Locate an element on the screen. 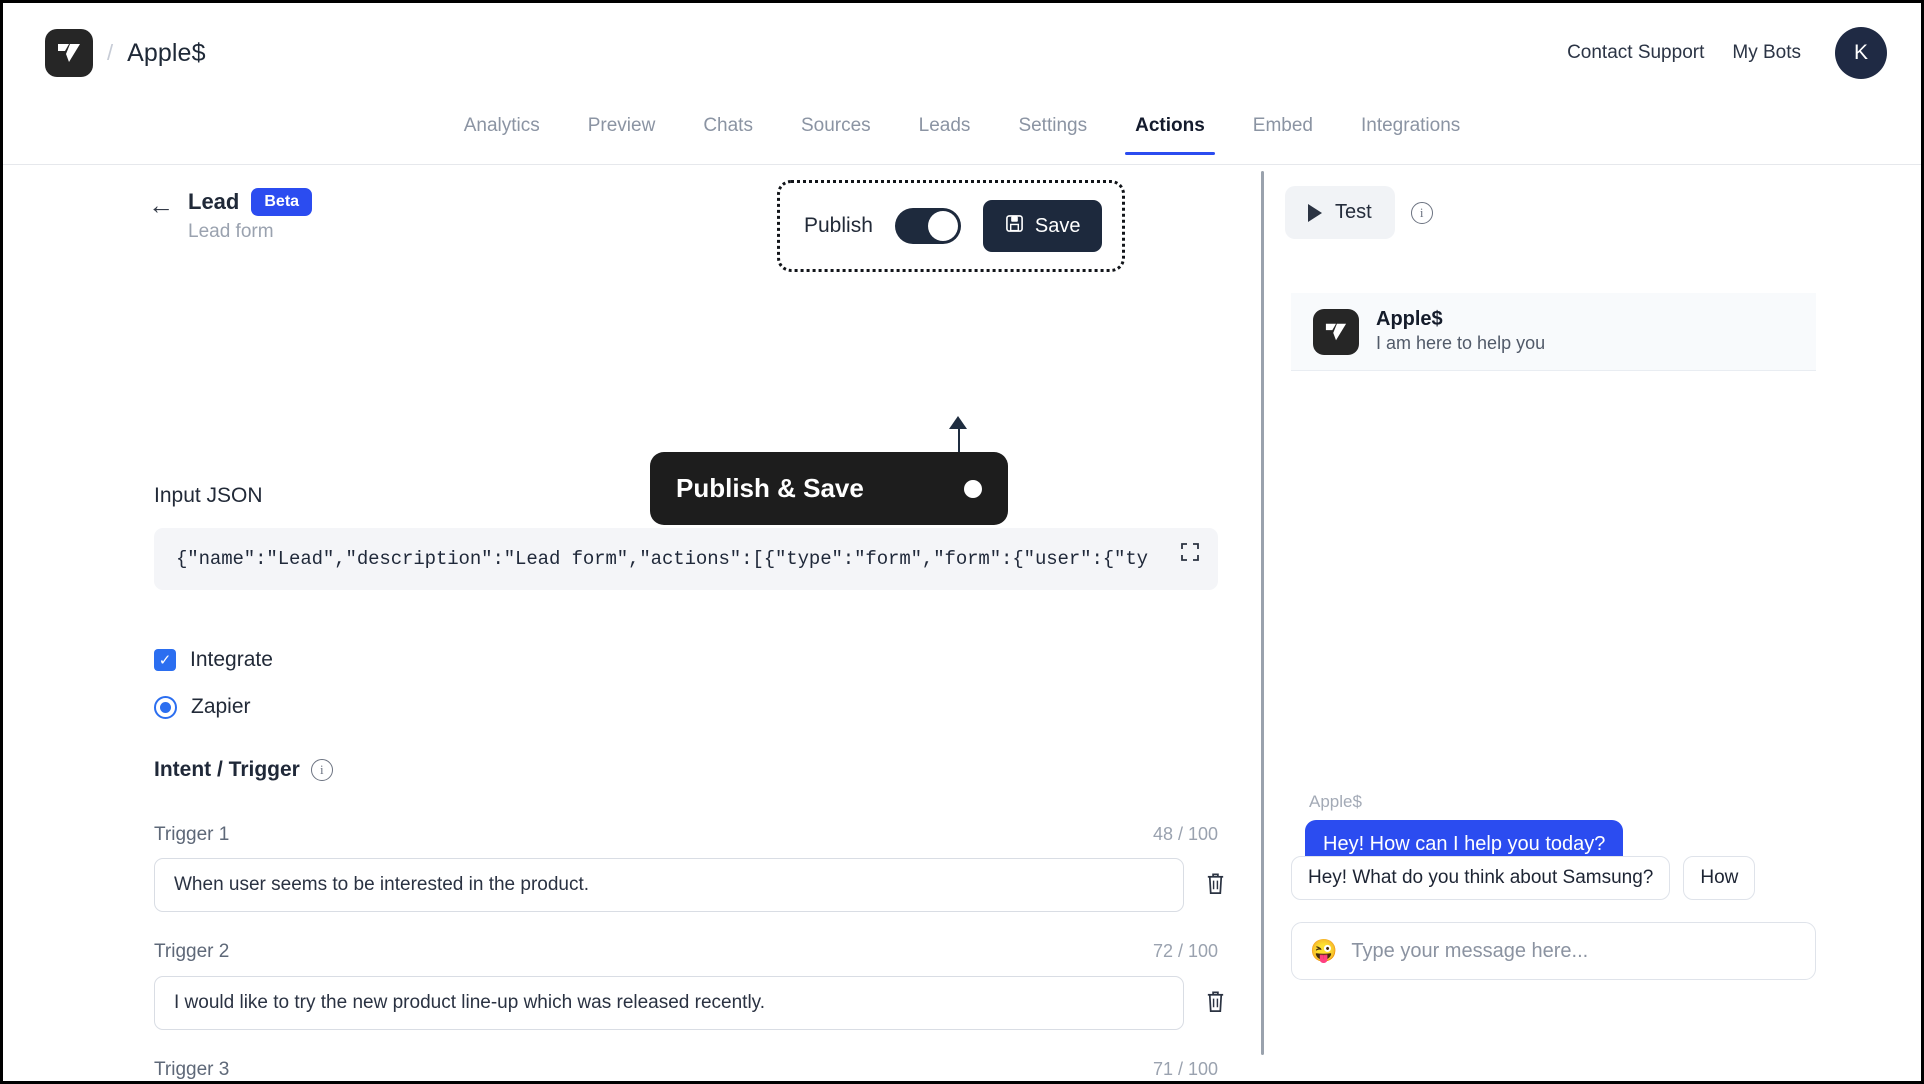 This screenshot has height=1084, width=1924. tab-actions: Actions is located at coordinates (1170, 129).